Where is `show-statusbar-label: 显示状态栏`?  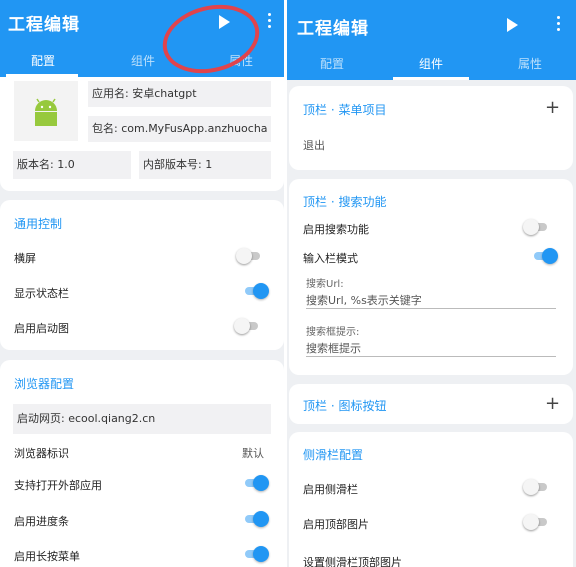
show-statusbar-label: 显示状态栏 is located at coordinates (41, 293).